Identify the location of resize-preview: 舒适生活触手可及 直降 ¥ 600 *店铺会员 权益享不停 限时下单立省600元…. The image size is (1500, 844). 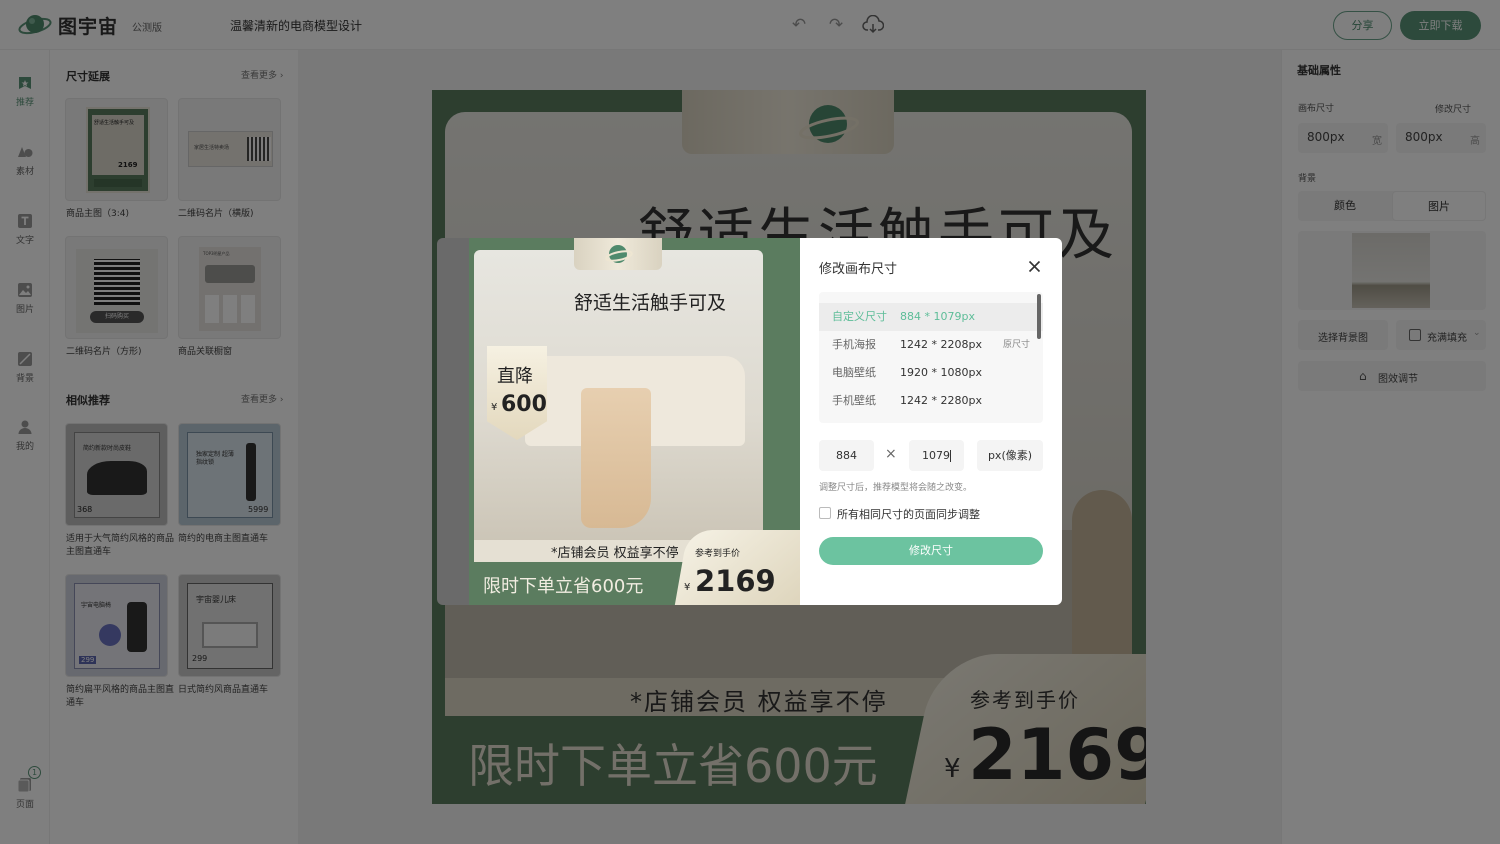
(618, 421).